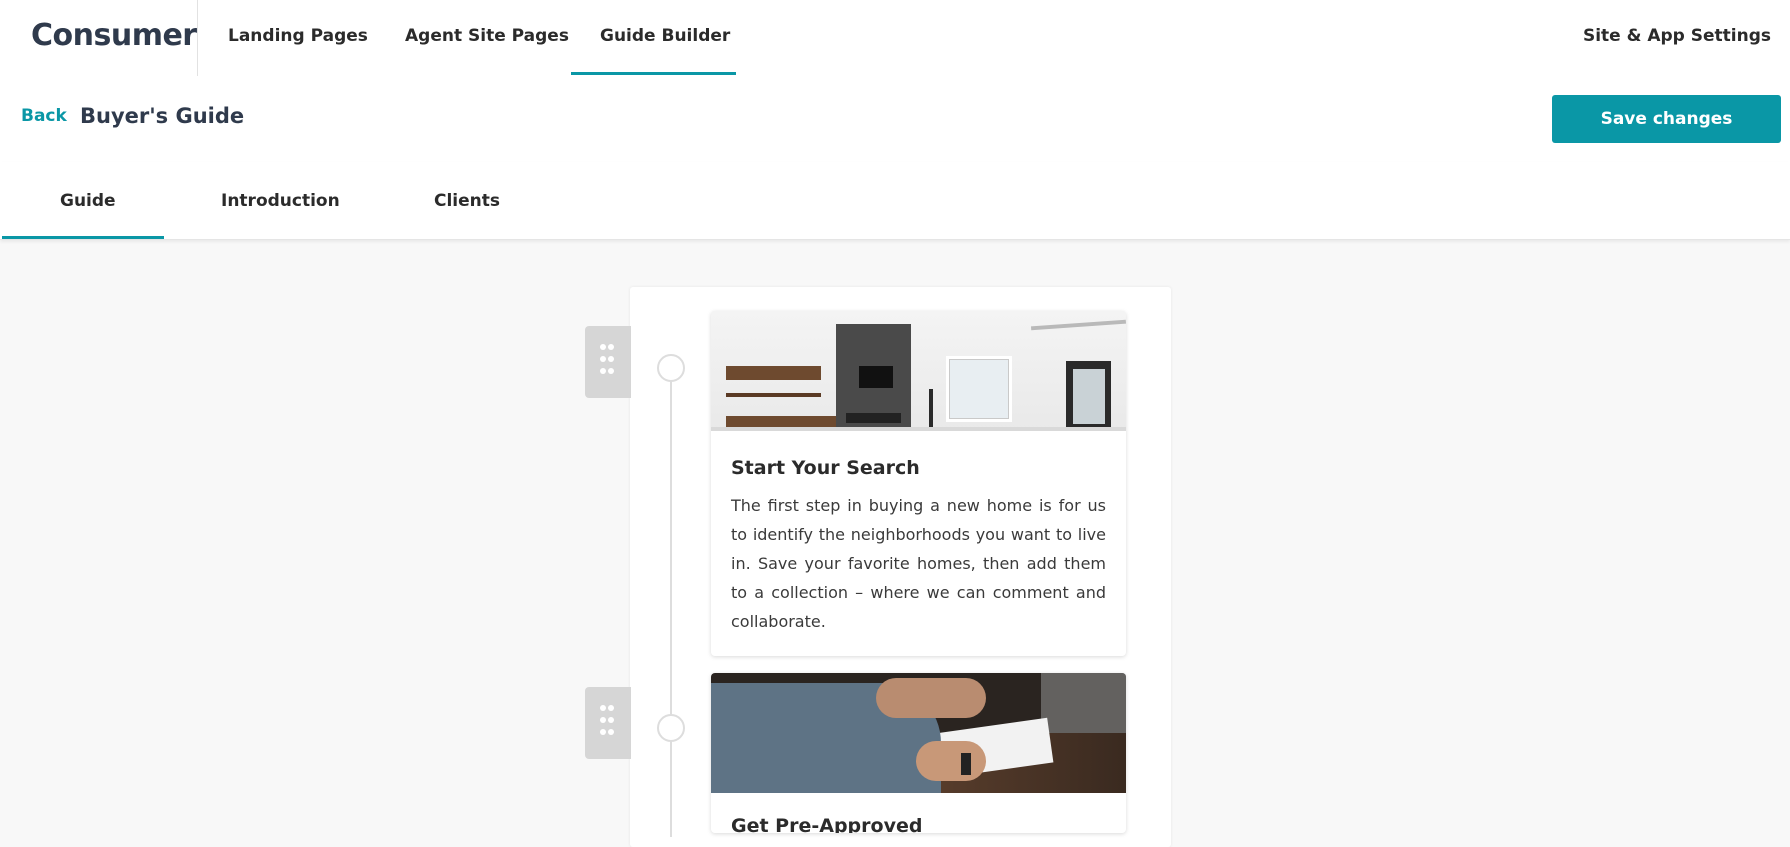 This screenshot has height=847, width=1790. What do you see at coordinates (918, 371) in the screenshot?
I see `living-room-photo` at bounding box center [918, 371].